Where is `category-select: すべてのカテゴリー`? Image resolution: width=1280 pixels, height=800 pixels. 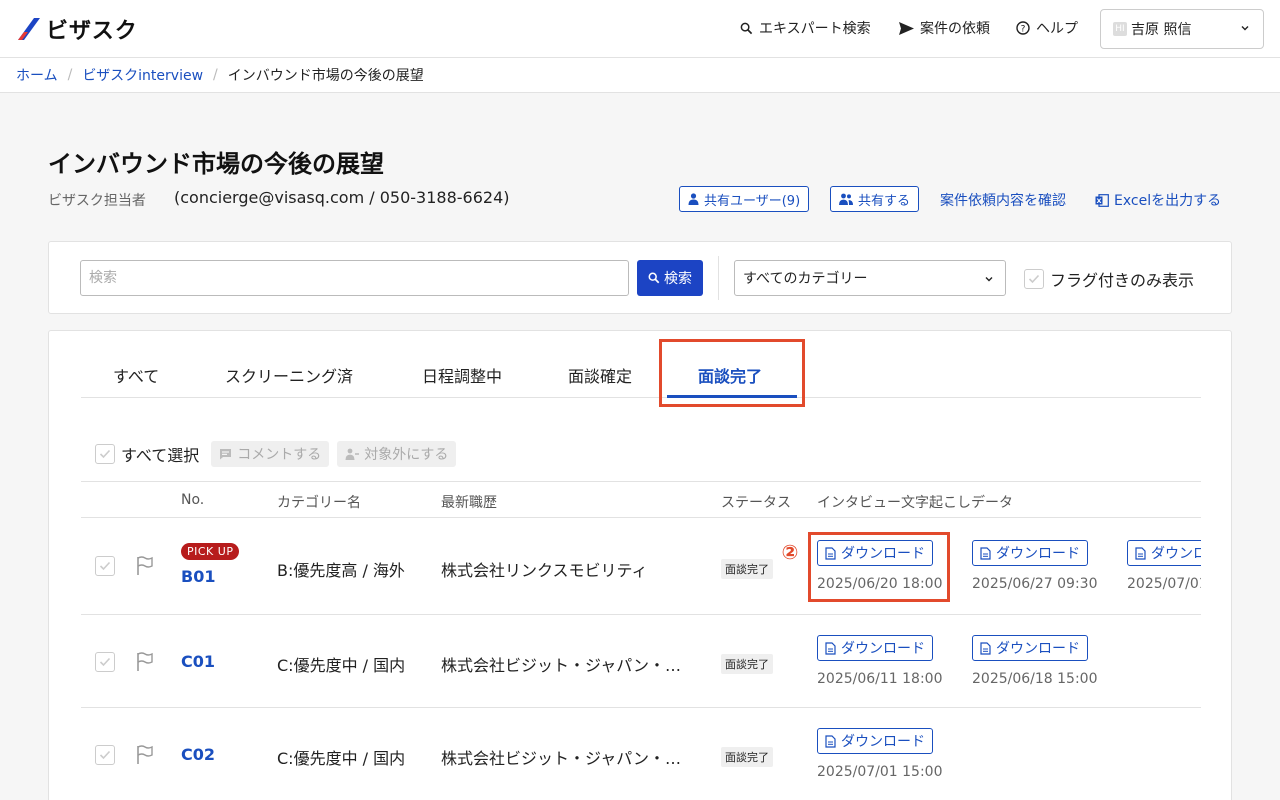
category-select: すべてのカテゴリー is located at coordinates (870, 278).